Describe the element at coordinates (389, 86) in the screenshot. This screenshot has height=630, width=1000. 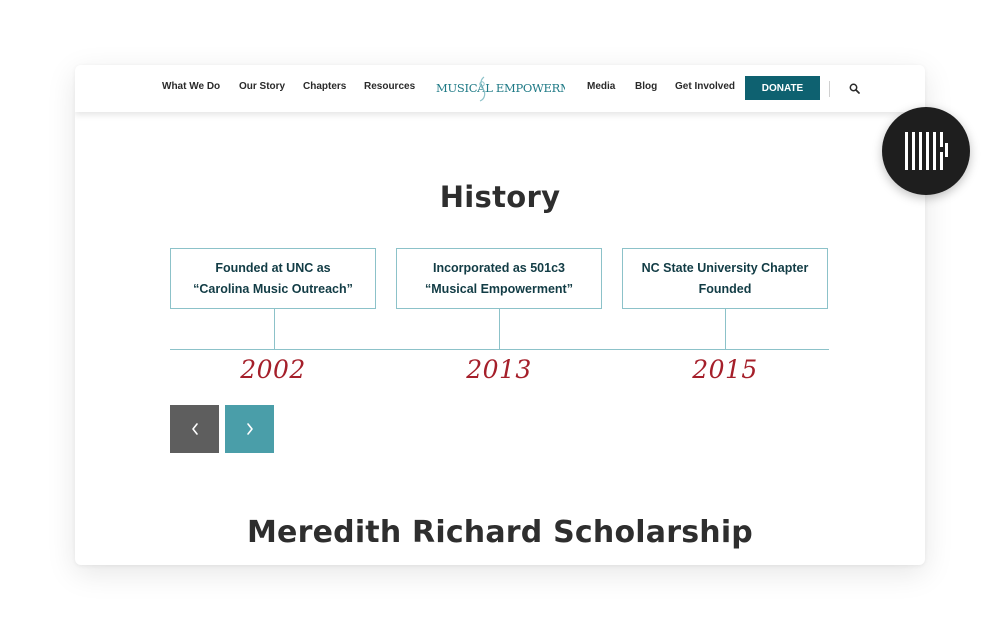
I see `nav-link-resources: Resources` at that location.